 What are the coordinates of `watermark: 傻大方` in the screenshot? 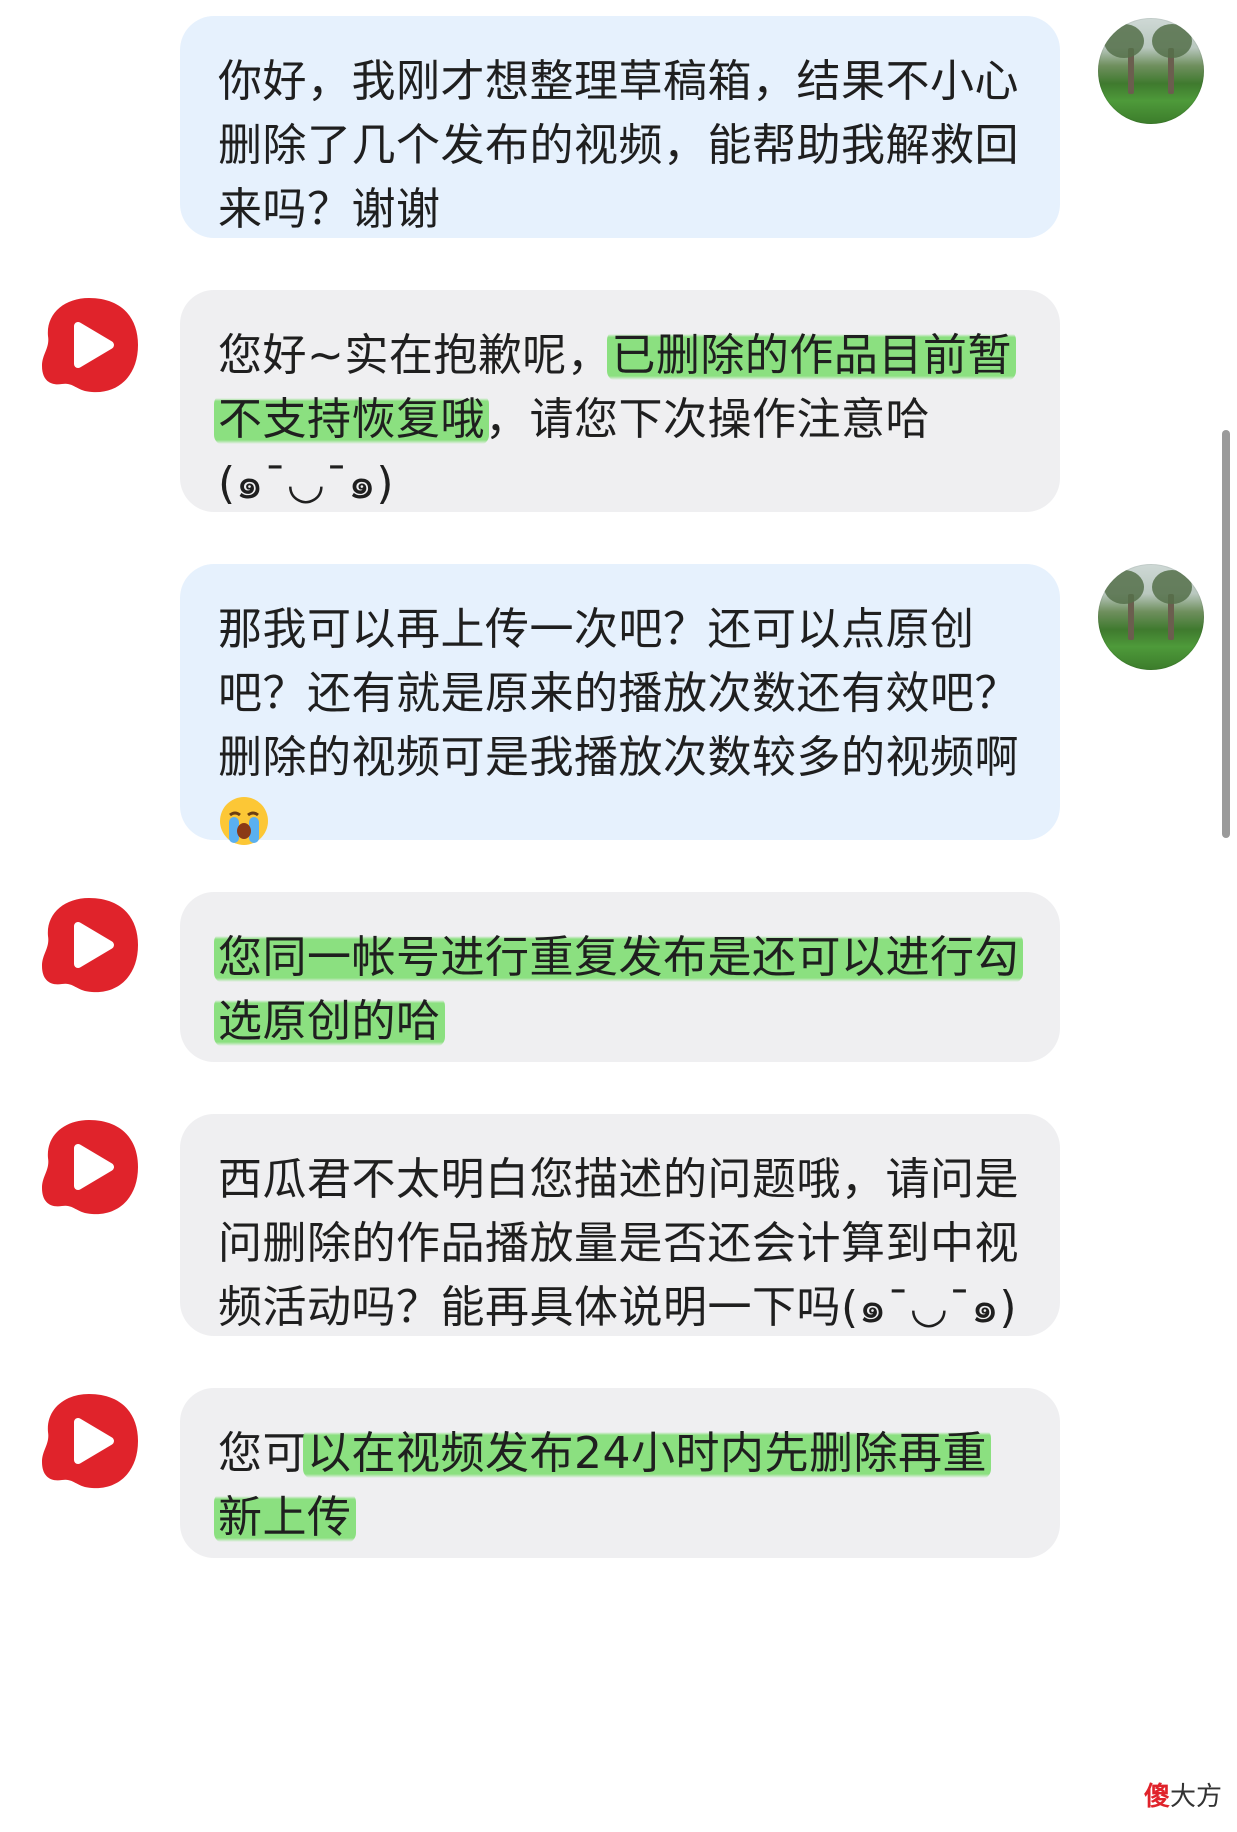 It's located at (1183, 1794).